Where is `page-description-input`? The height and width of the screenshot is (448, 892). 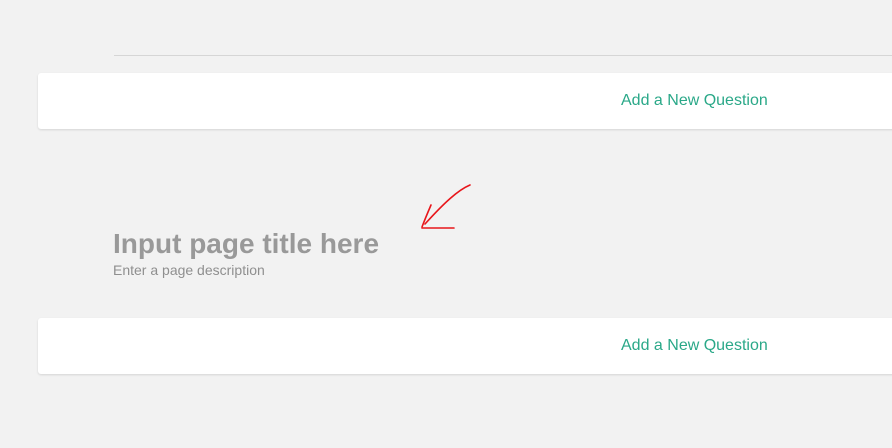 page-description-input is located at coordinates (263, 270).